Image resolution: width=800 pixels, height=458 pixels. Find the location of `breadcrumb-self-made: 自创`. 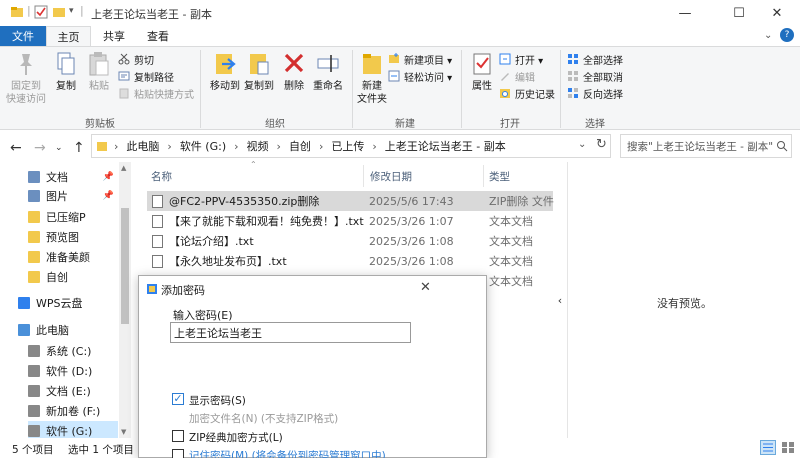

breadcrumb-self-made: 自创 is located at coordinates (300, 146).